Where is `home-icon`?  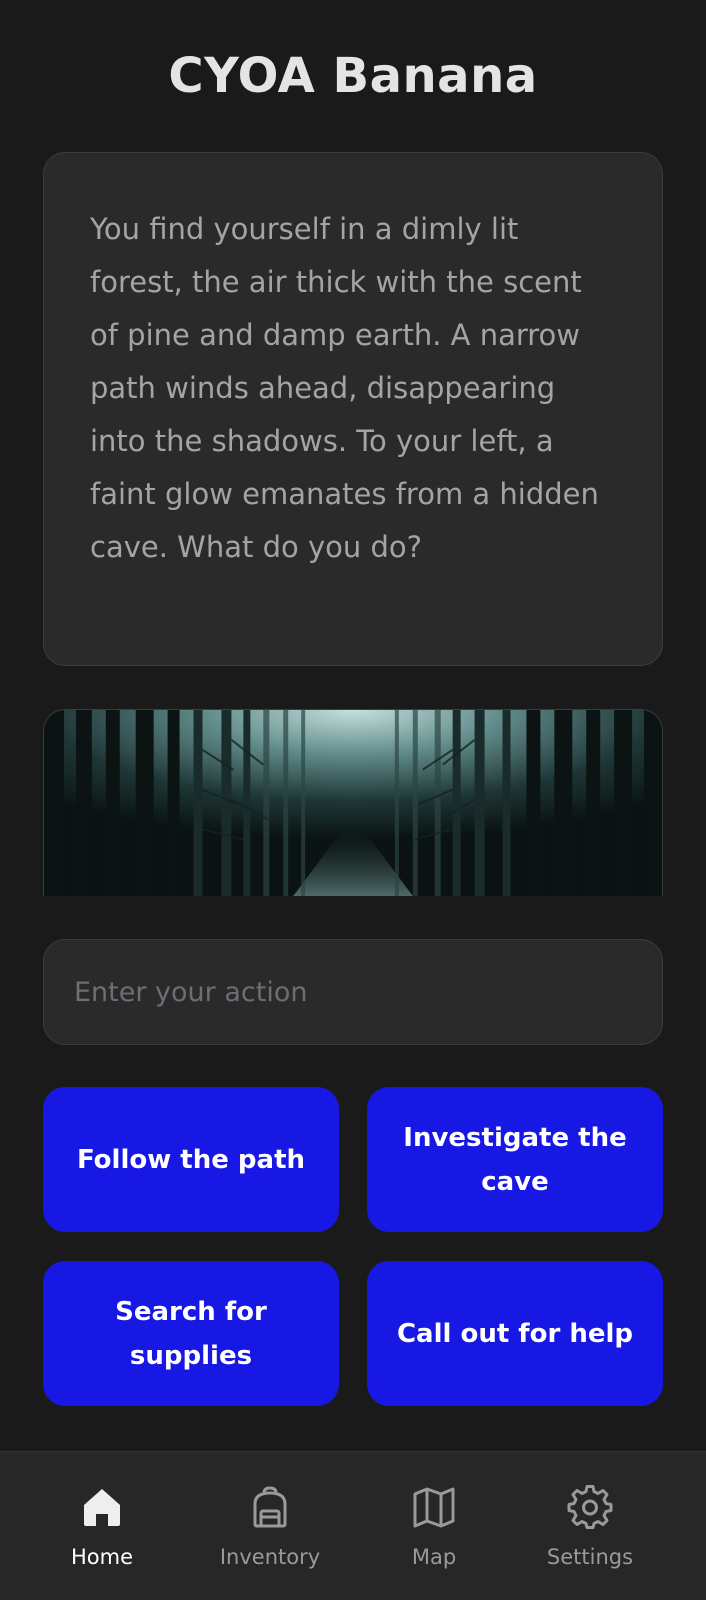
home-icon is located at coordinates (102, 1507).